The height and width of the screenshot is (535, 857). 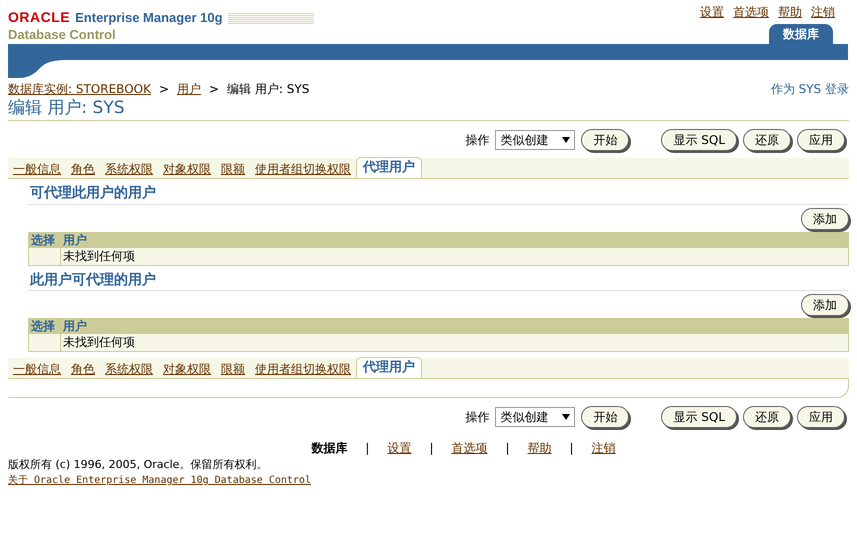 I want to click on copyright-text: 版权所有 (c) 1996, 2005, Oracle。保留所有权利。, so click(x=138, y=465).